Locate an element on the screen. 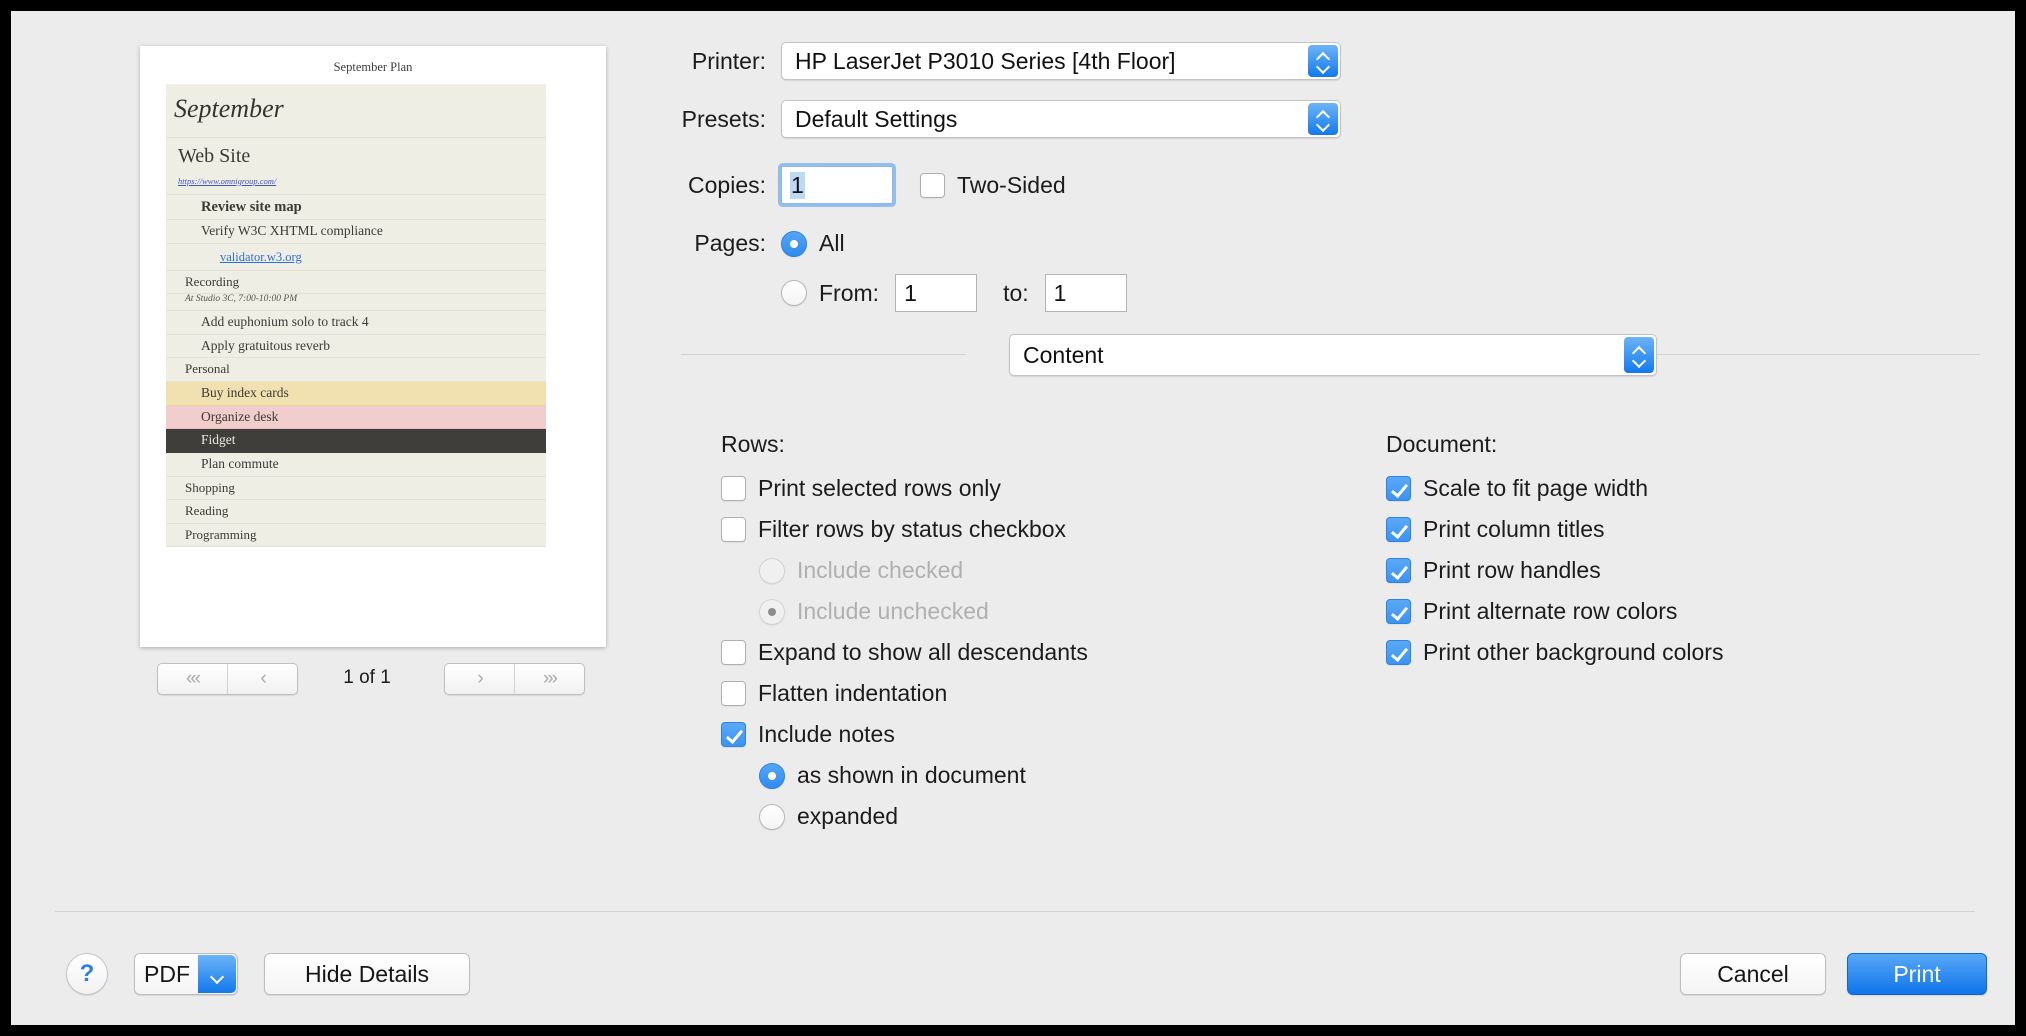  pages-row: Pages: All is located at coordinates (748, 243).